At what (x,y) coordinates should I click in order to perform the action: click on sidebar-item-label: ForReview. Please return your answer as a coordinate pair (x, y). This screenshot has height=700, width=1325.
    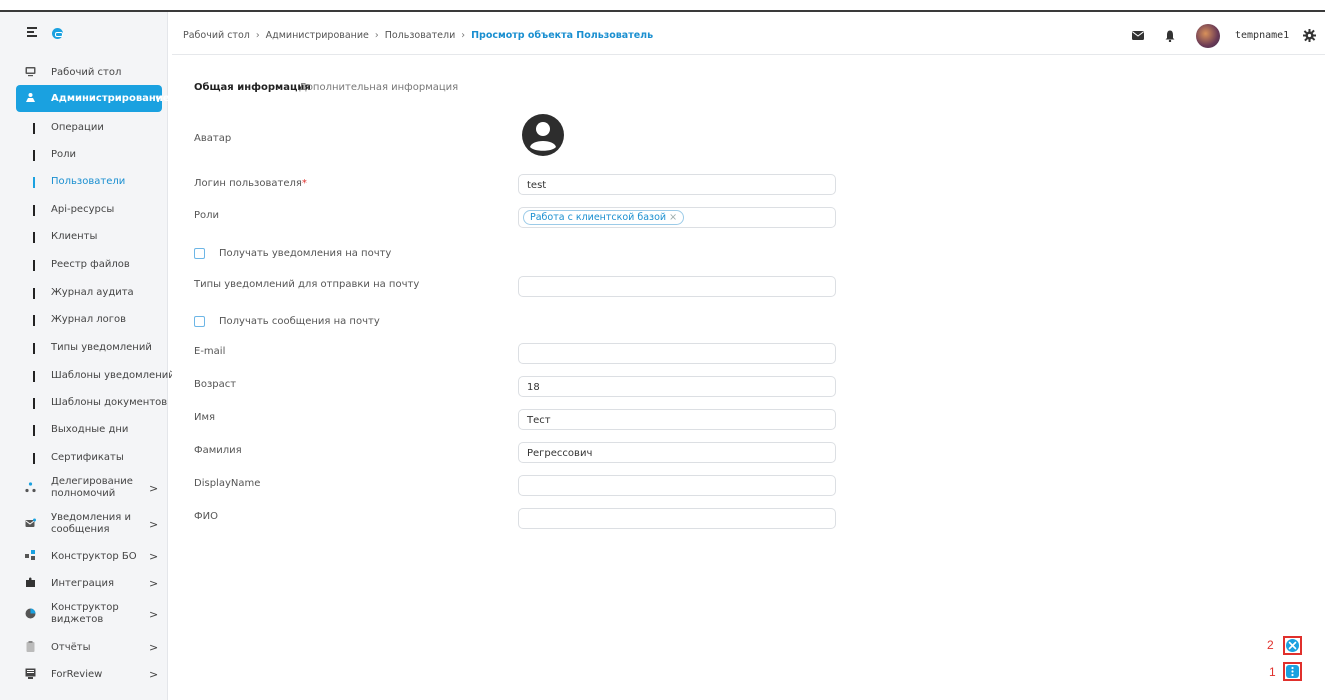
    Looking at the image, I should click on (77, 674).